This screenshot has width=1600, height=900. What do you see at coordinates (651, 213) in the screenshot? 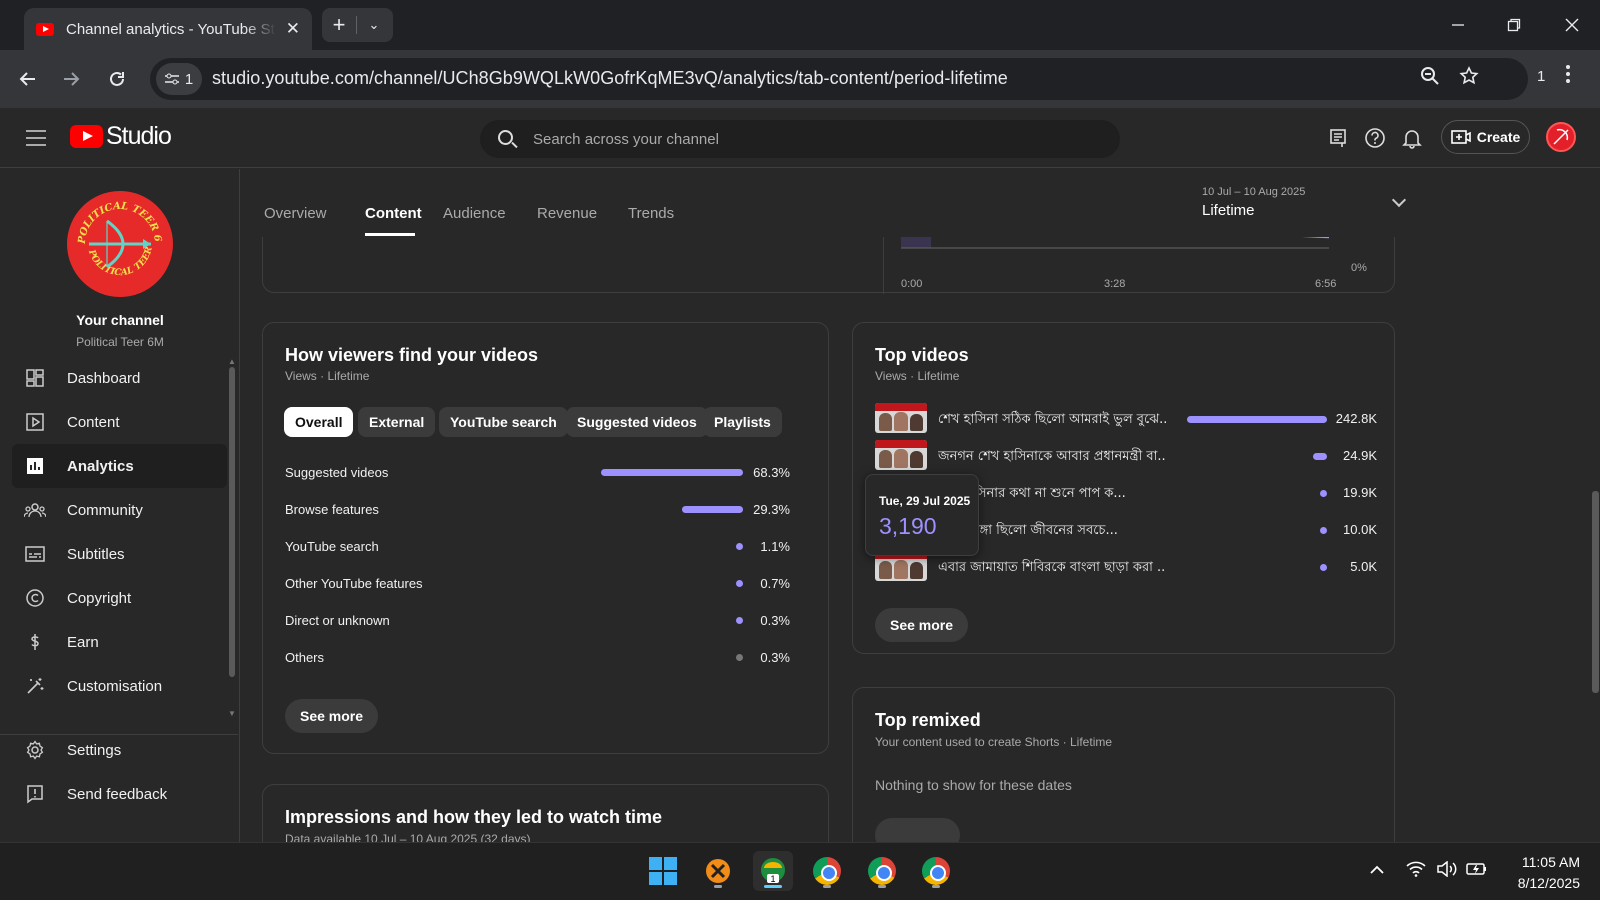
I see `tab-trends: Trends` at bounding box center [651, 213].